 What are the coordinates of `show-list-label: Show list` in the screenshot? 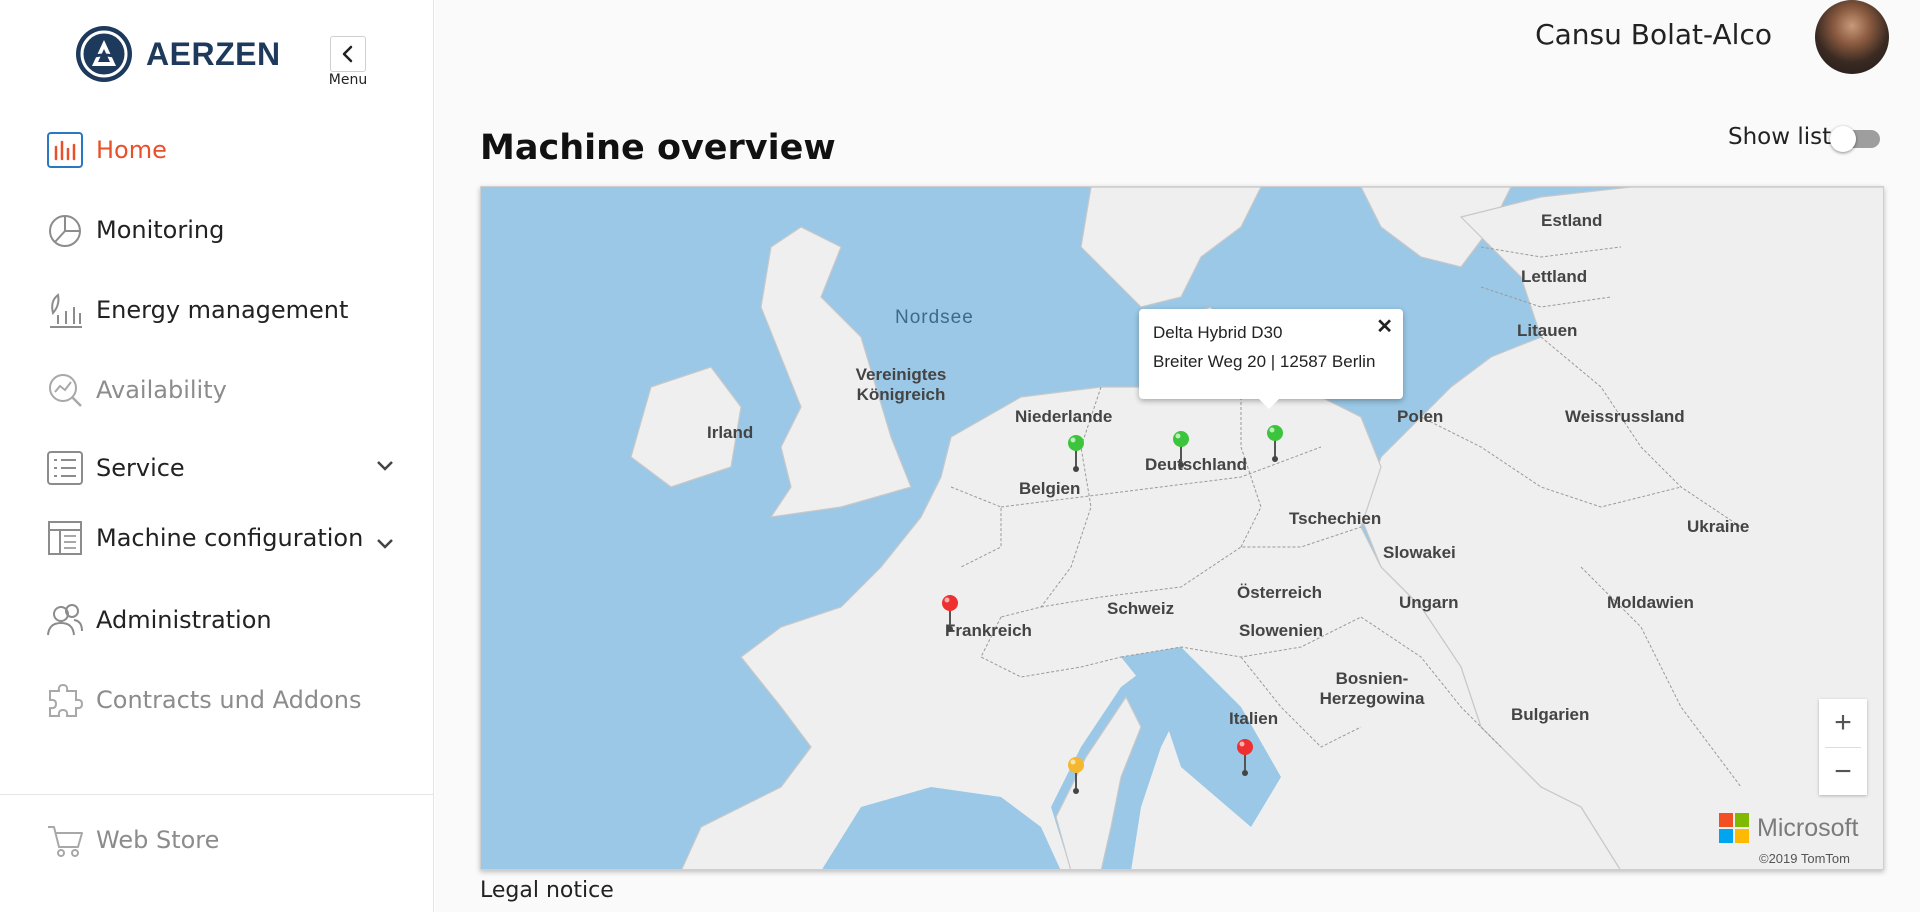 It's located at (1780, 137).